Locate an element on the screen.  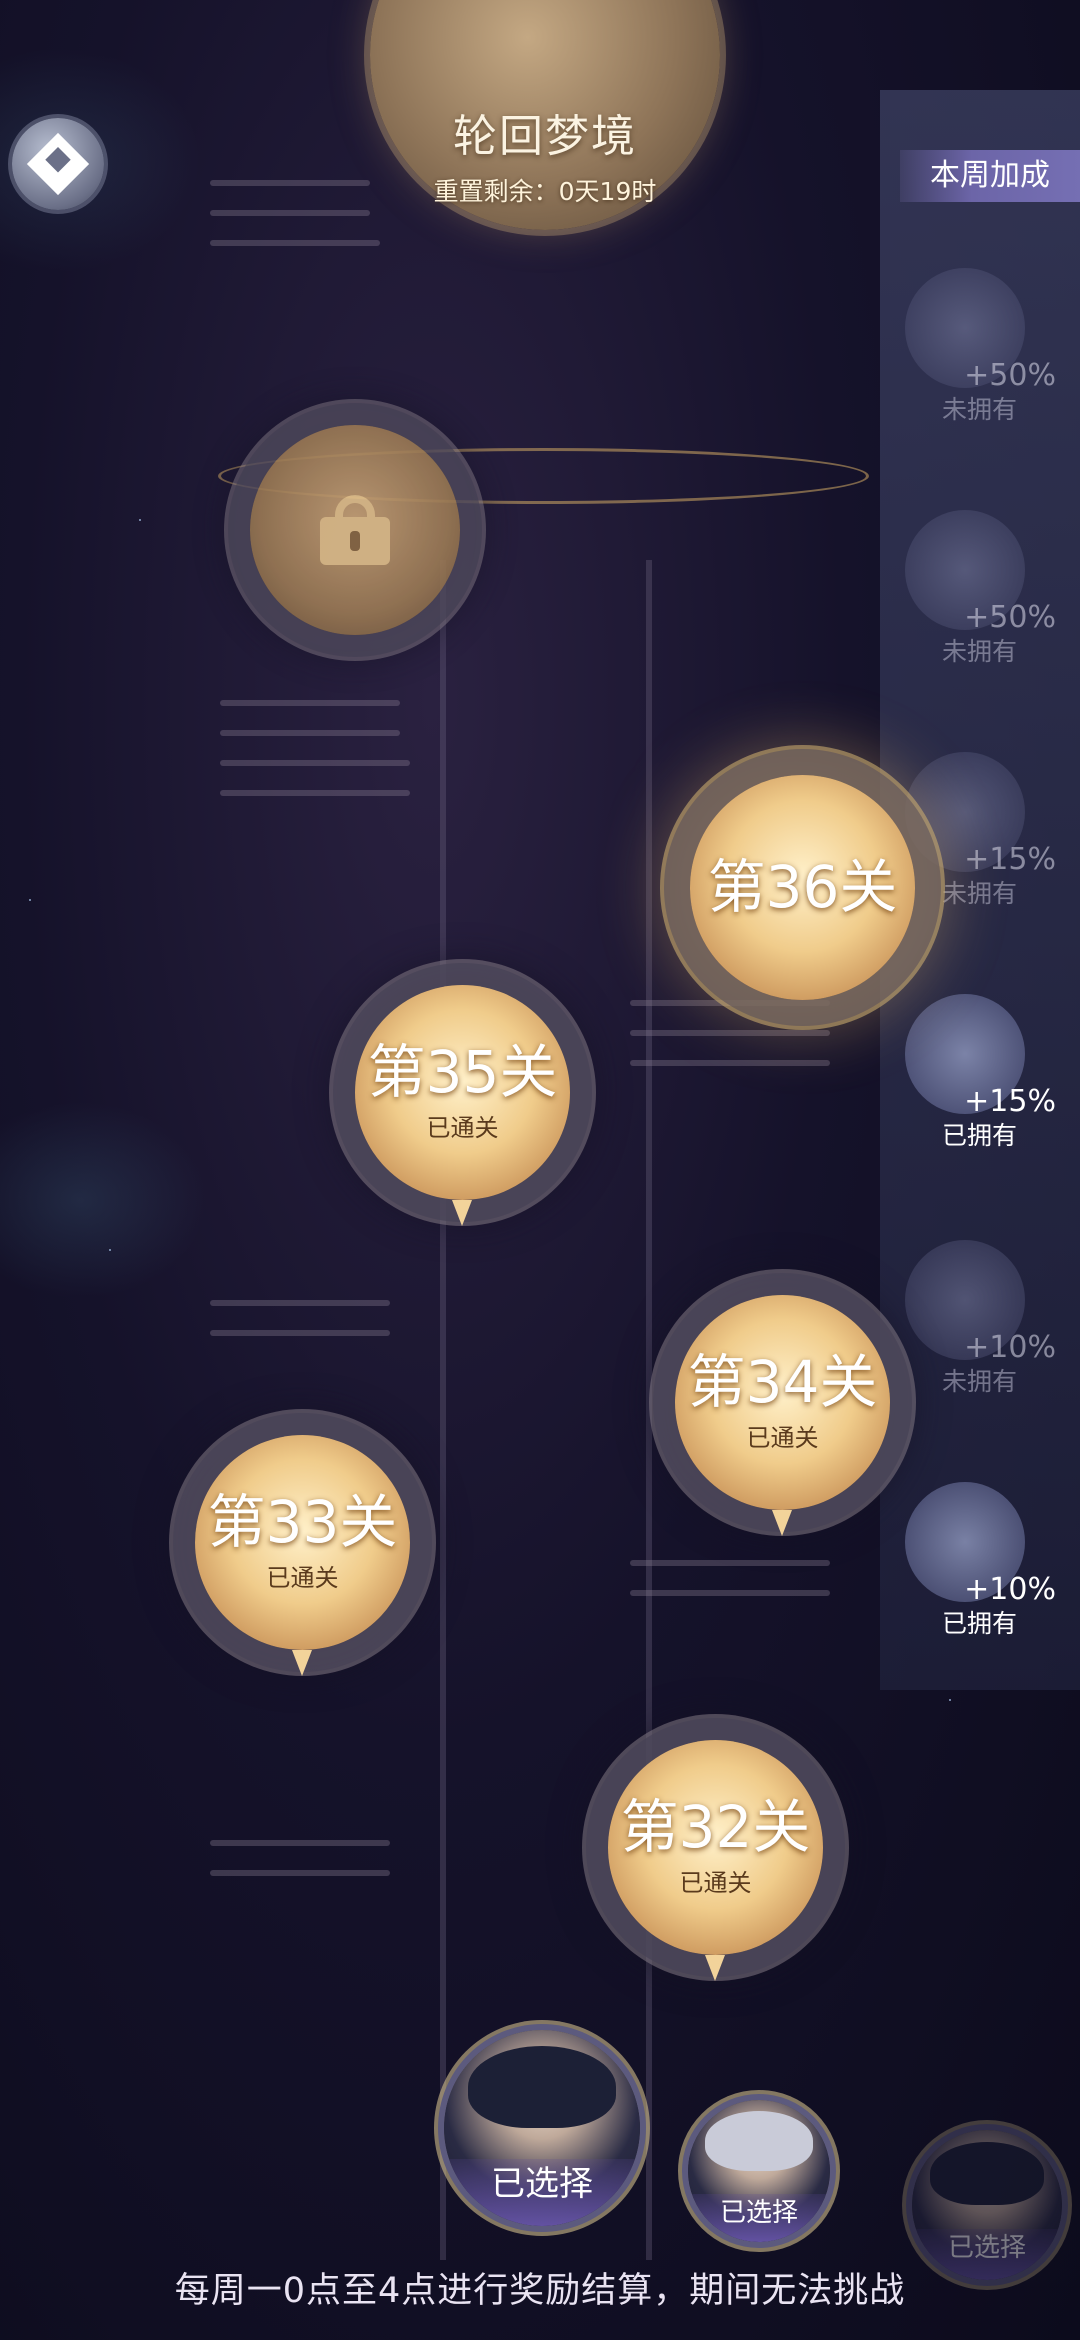
tower-pillar is located at coordinates (546, 1410).